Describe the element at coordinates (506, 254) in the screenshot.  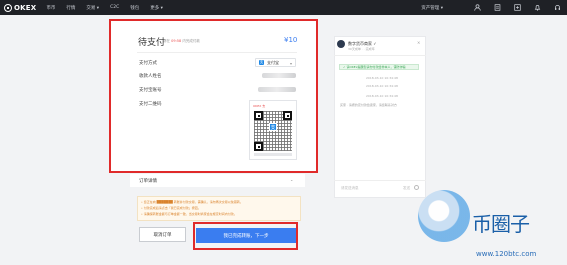
I see `watermark-url: www.120btc.com` at that location.